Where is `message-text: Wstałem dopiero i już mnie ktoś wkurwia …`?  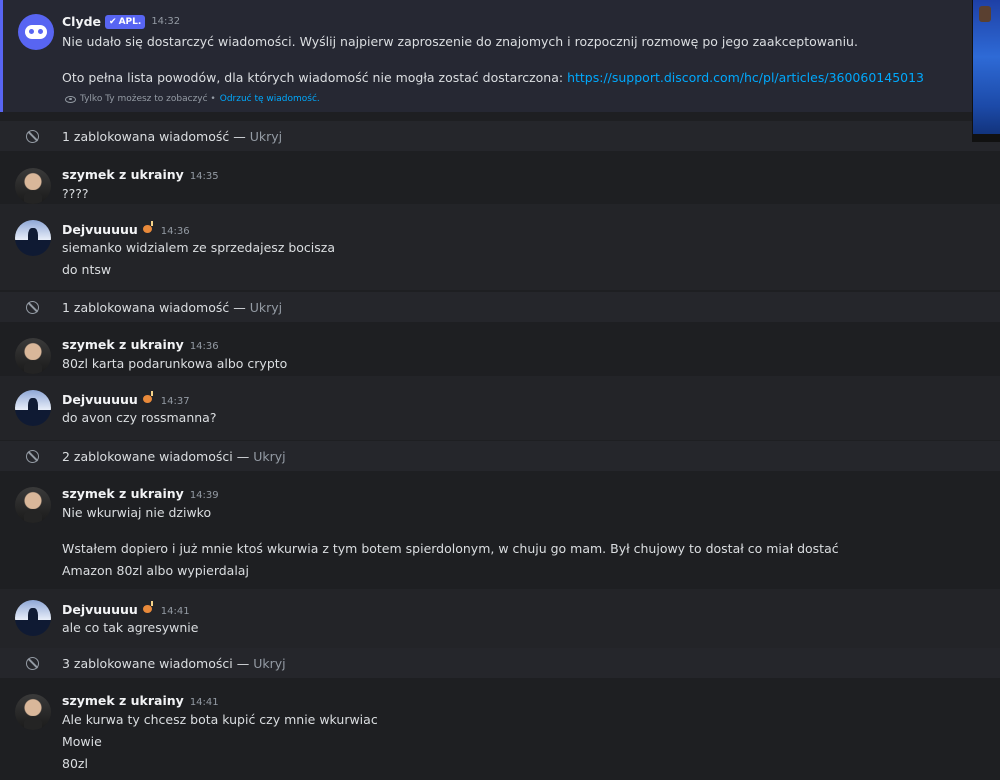 message-text: Wstałem dopiero i już mnie ktoś wkurwia … is located at coordinates (450, 548).